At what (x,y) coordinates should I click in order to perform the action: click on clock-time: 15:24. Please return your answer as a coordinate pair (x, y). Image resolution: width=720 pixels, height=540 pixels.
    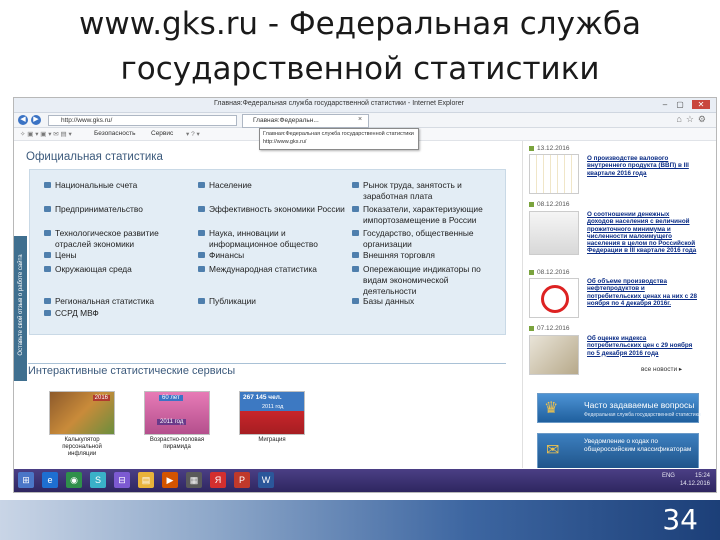
    Looking at the image, I should click on (702, 476).